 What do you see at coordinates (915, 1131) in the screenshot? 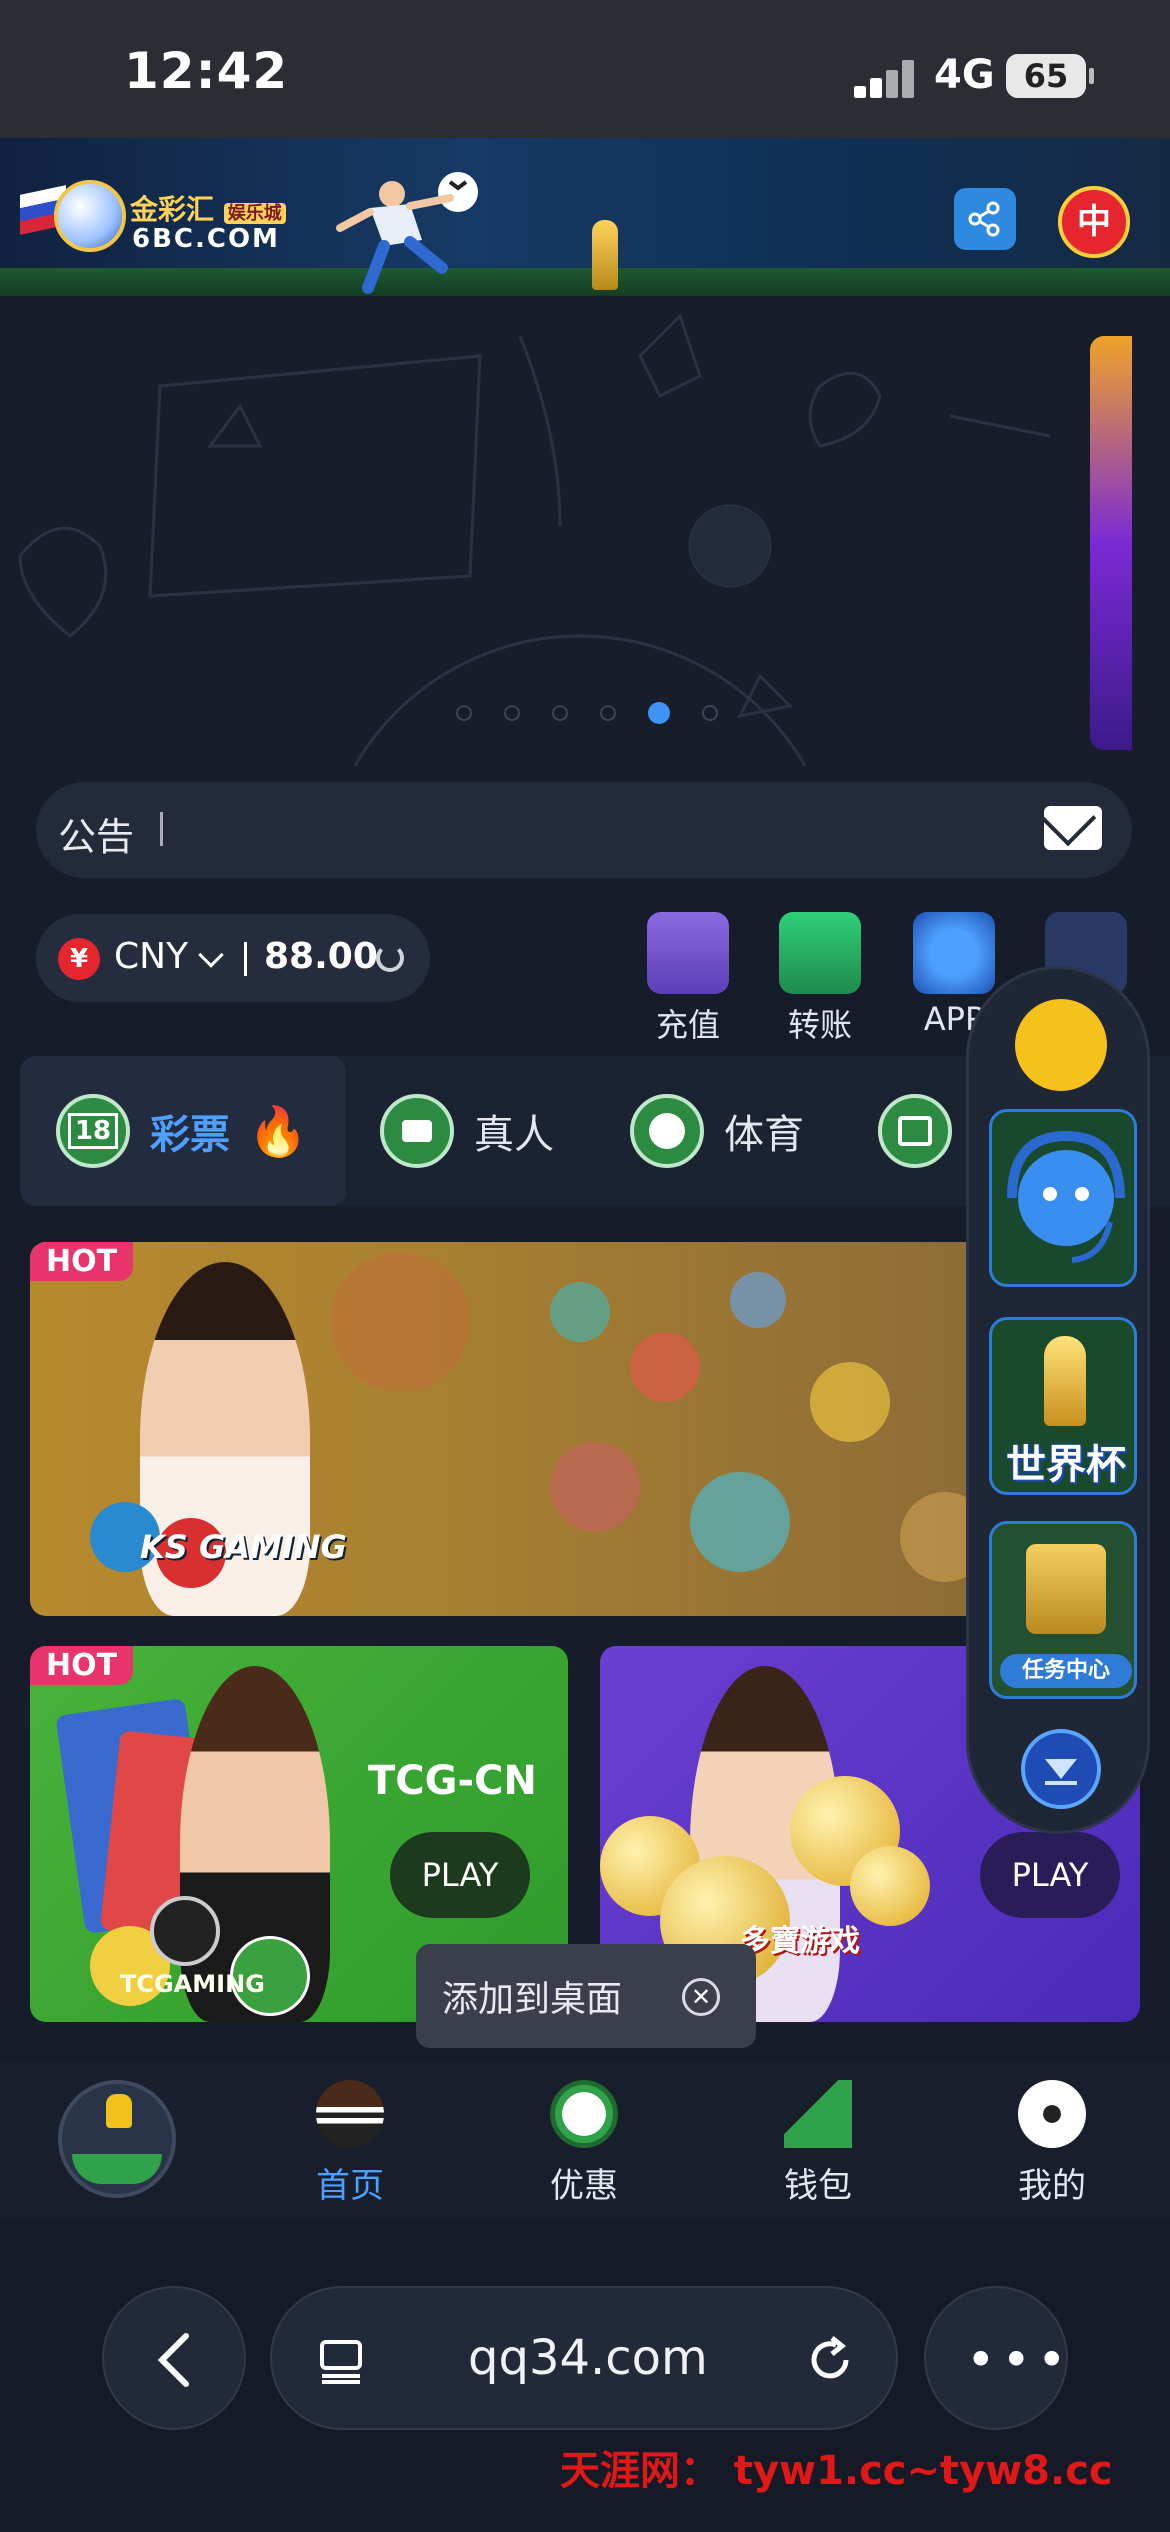
I see `arcade-icon` at bounding box center [915, 1131].